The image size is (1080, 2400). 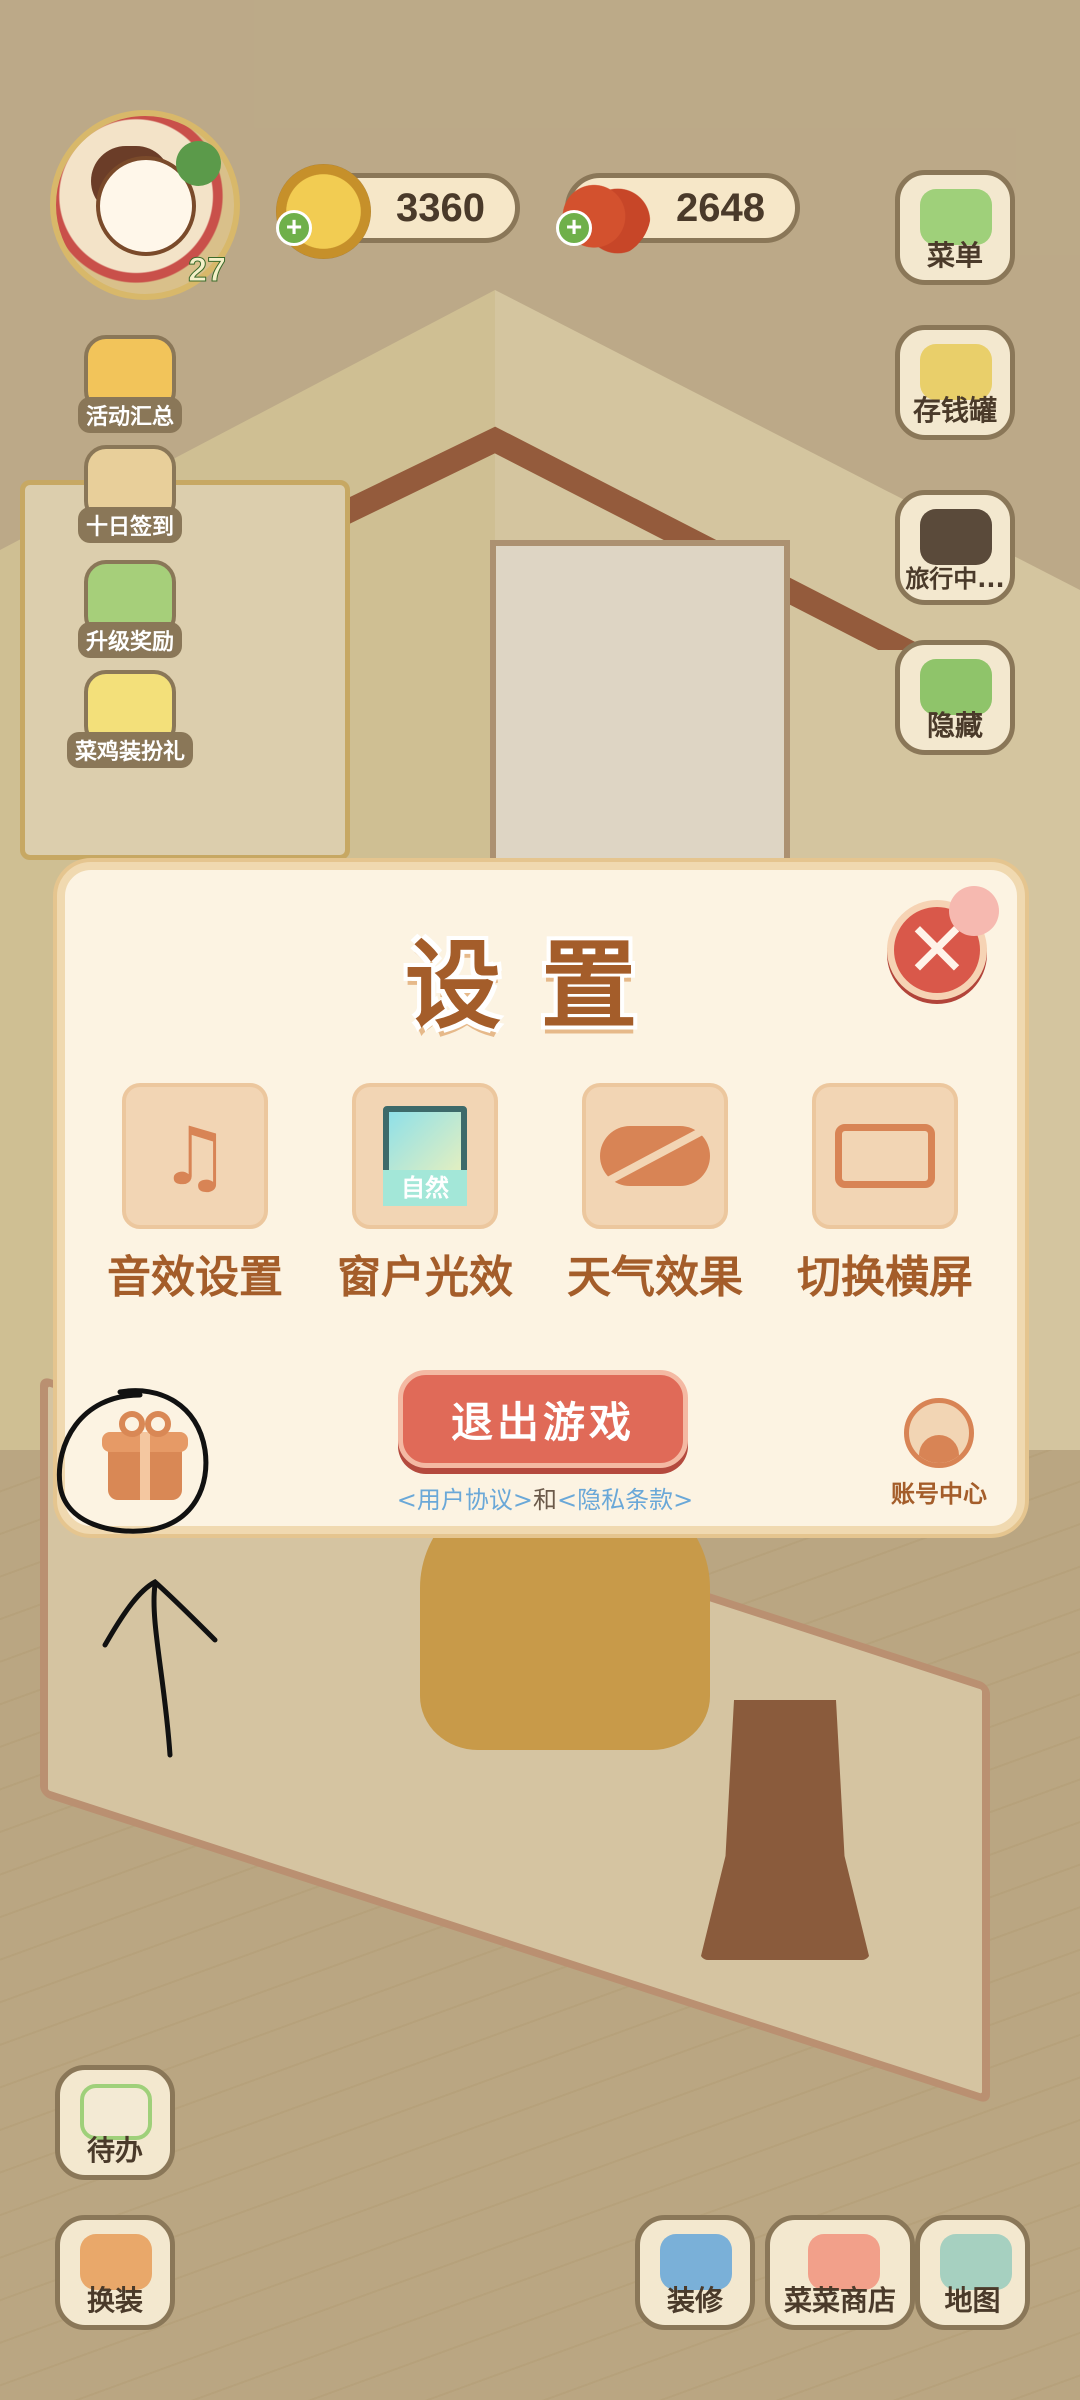 What do you see at coordinates (115, 2122) in the screenshot?
I see `todo-button: 待办` at bounding box center [115, 2122].